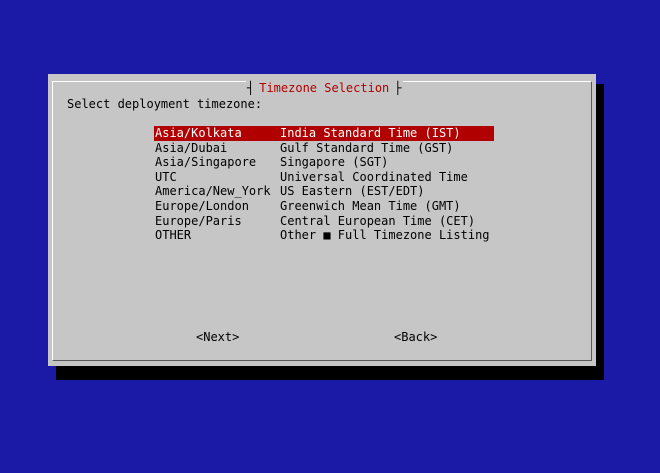  I want to click on menu-item-europe-london: Europe/London Greenwich Mean Time (GMT), so click(324, 206).